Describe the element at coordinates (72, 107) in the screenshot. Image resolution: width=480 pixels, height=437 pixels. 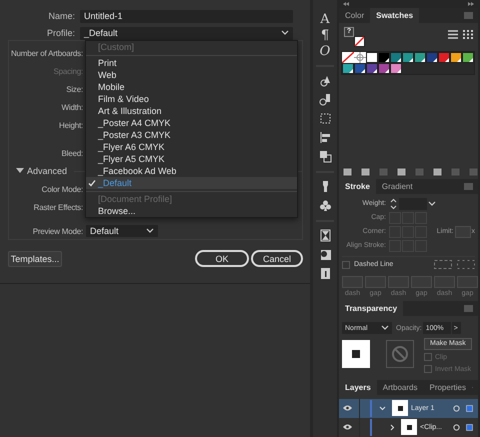
I see `setting-label: Width:` at that location.